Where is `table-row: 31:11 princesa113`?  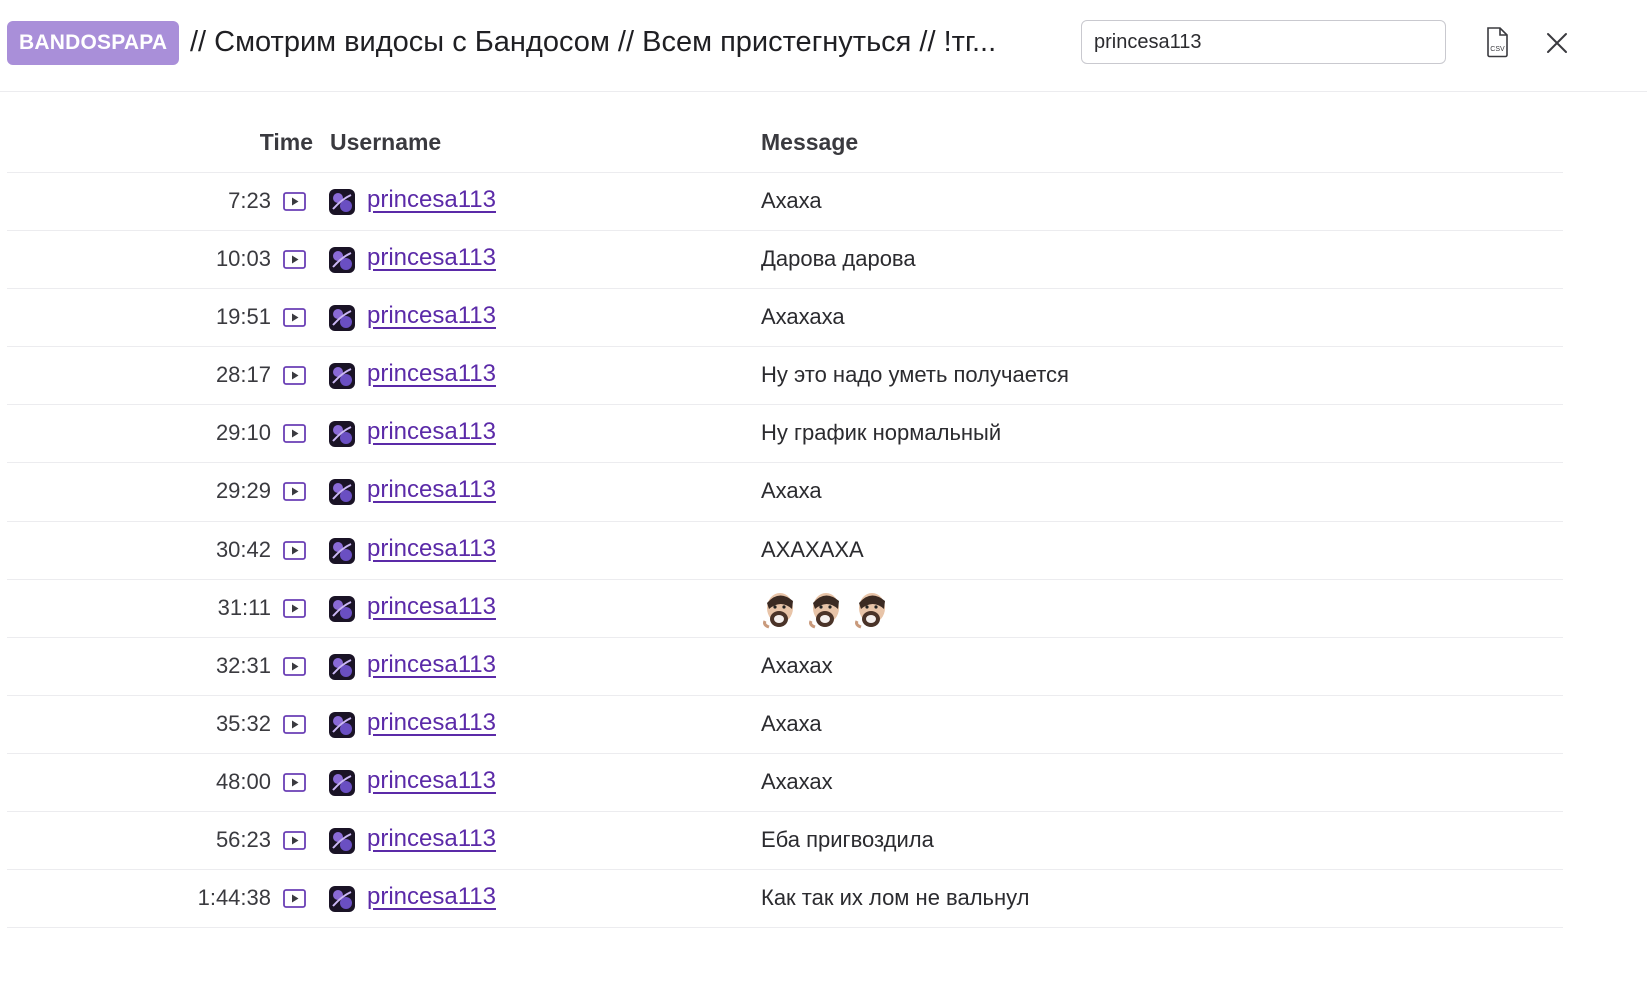 table-row: 31:11 princesa113 is located at coordinates (785, 609).